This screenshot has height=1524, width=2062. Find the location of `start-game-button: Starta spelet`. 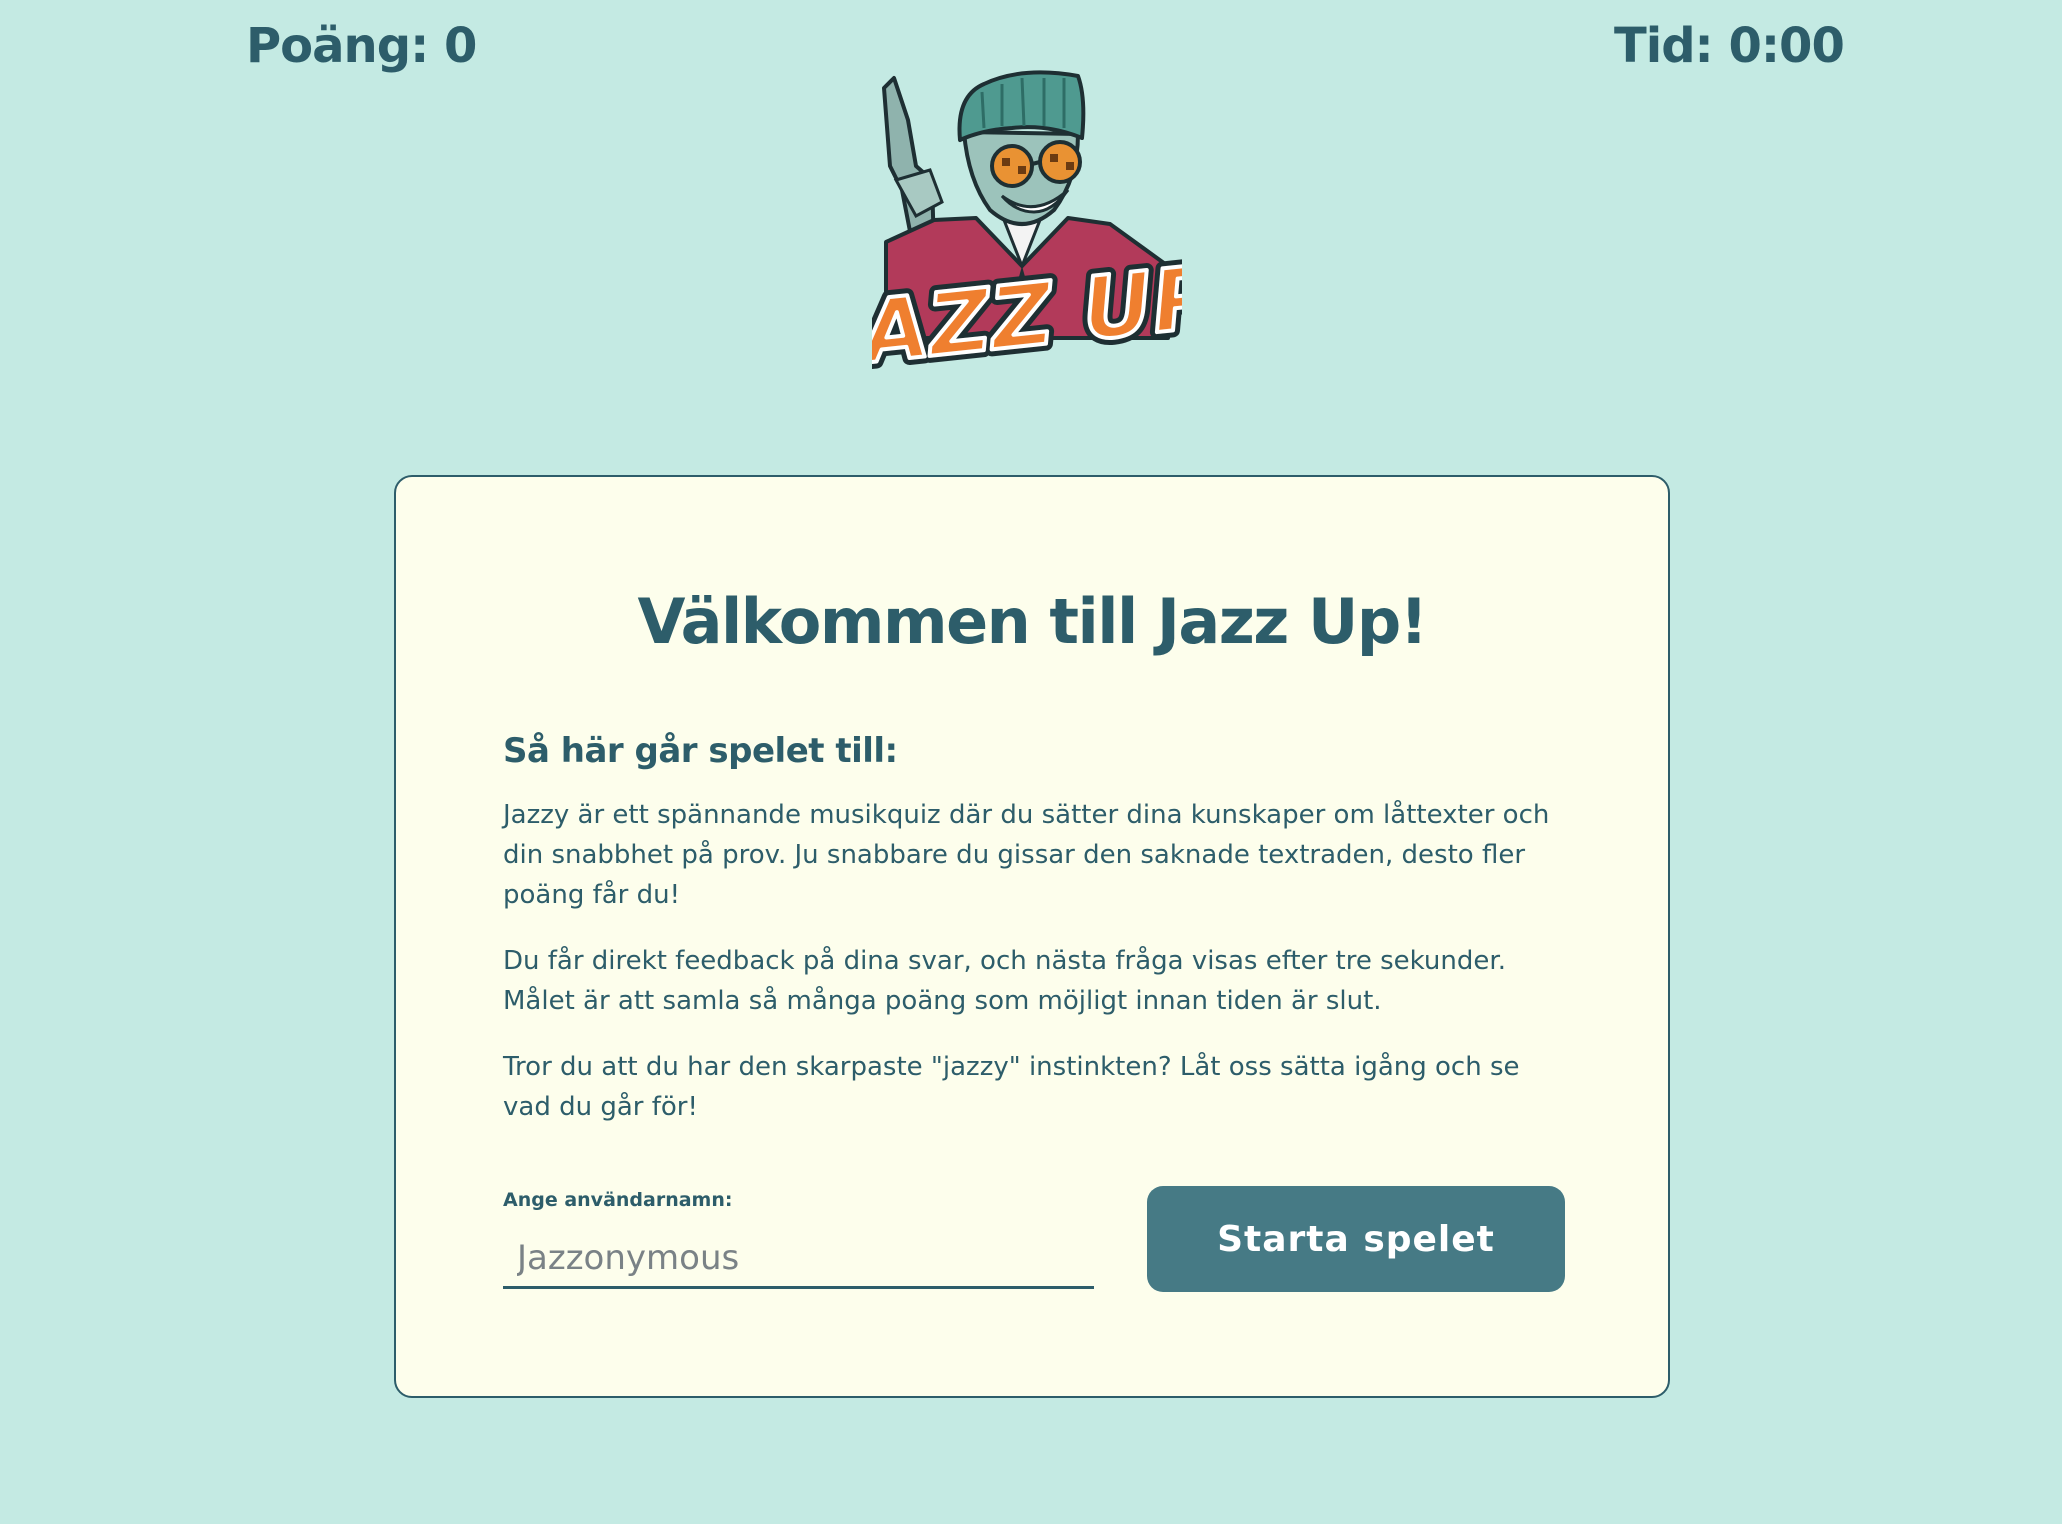

start-game-button: Starta spelet is located at coordinates (1356, 1239).